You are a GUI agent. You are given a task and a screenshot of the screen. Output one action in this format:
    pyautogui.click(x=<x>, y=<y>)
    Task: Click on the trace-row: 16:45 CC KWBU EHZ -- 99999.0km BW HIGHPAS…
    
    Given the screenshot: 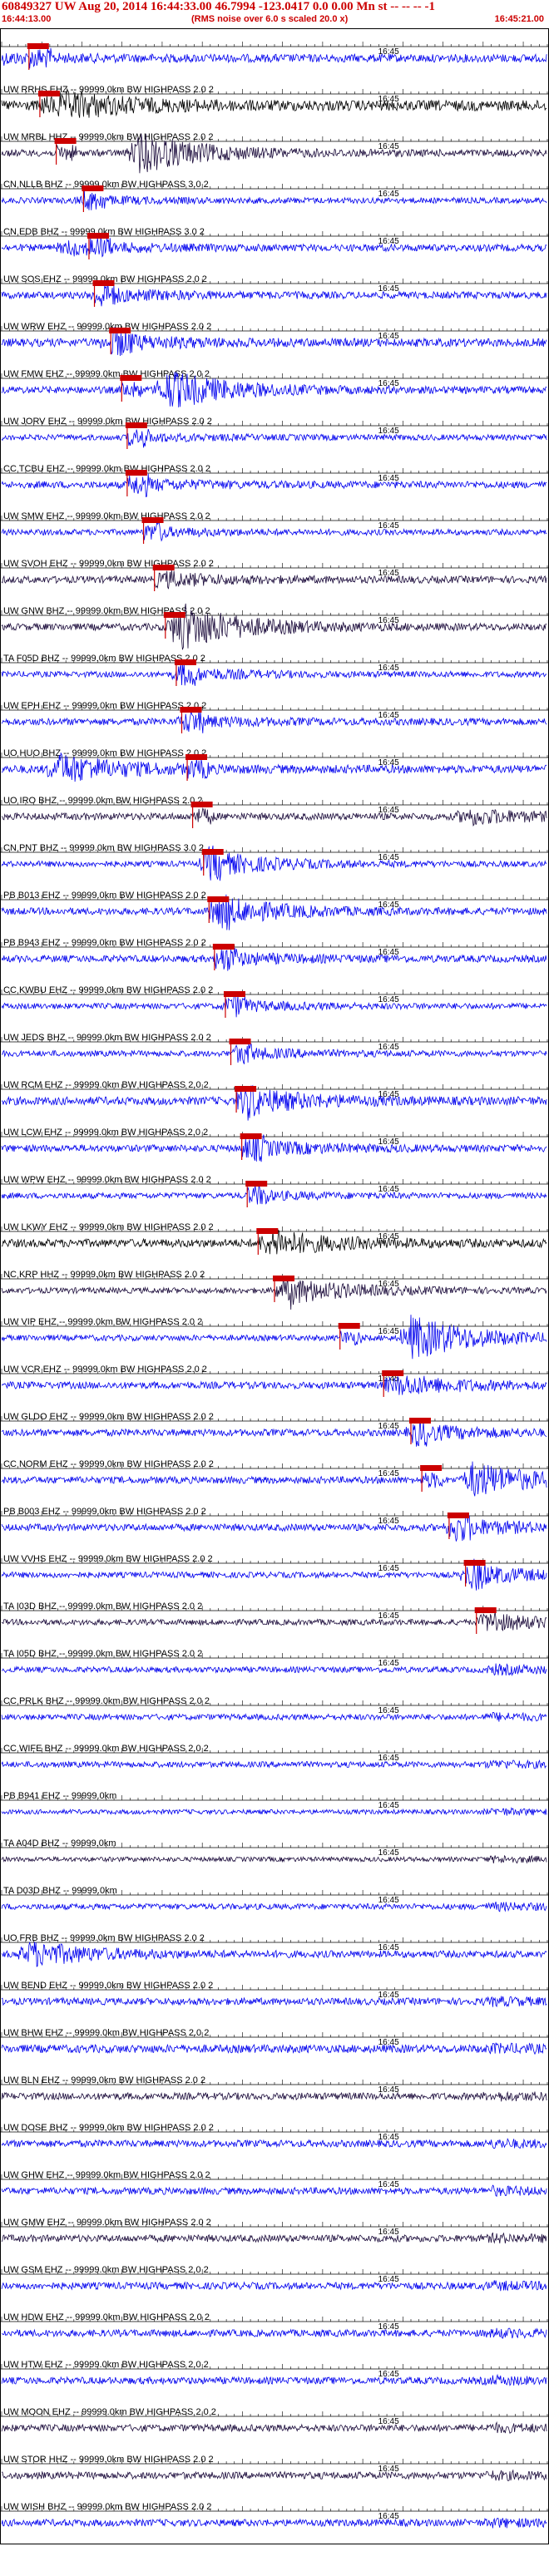 What is the action you would take?
    pyautogui.click(x=274, y=1002)
    